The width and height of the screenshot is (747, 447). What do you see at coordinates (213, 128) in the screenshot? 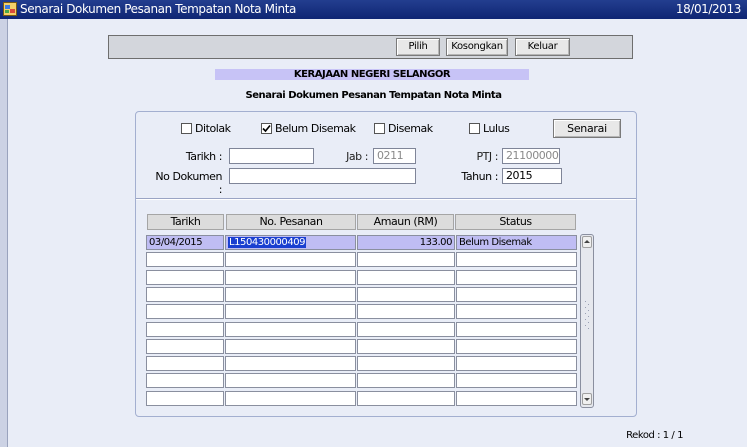
I see `checkbox-ditolak-label: Ditolak` at bounding box center [213, 128].